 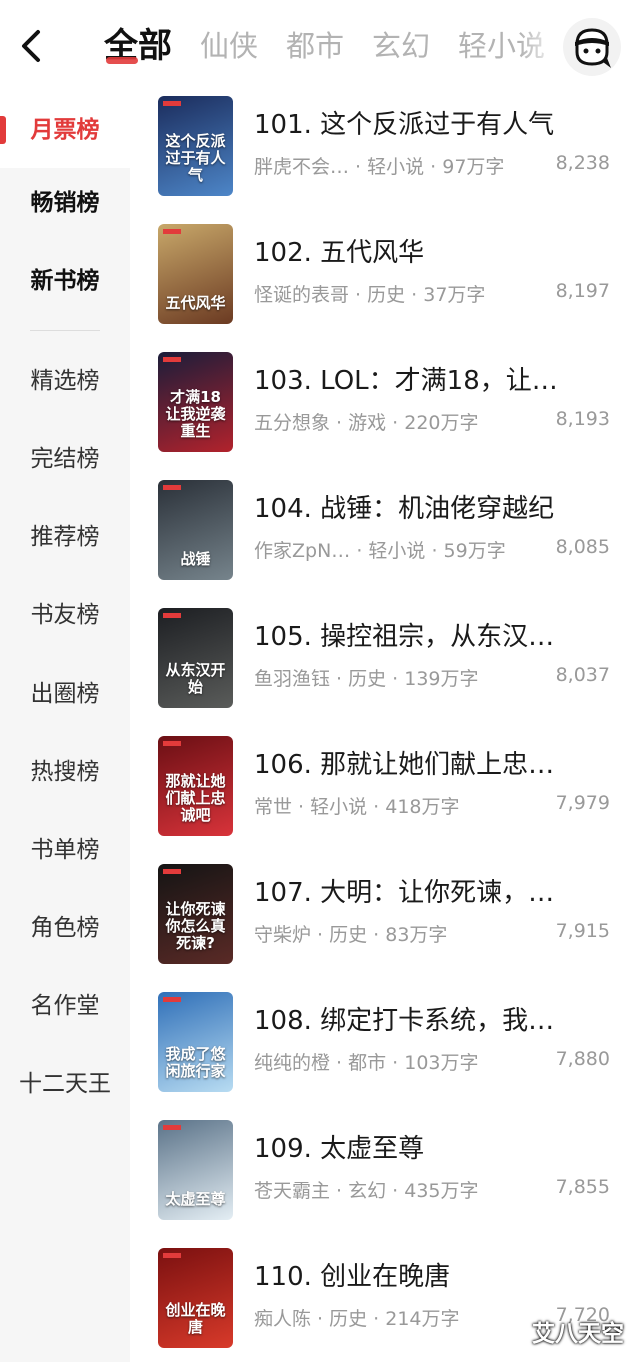 I want to click on monthly-ticket-count: 7,979, so click(x=582, y=803).